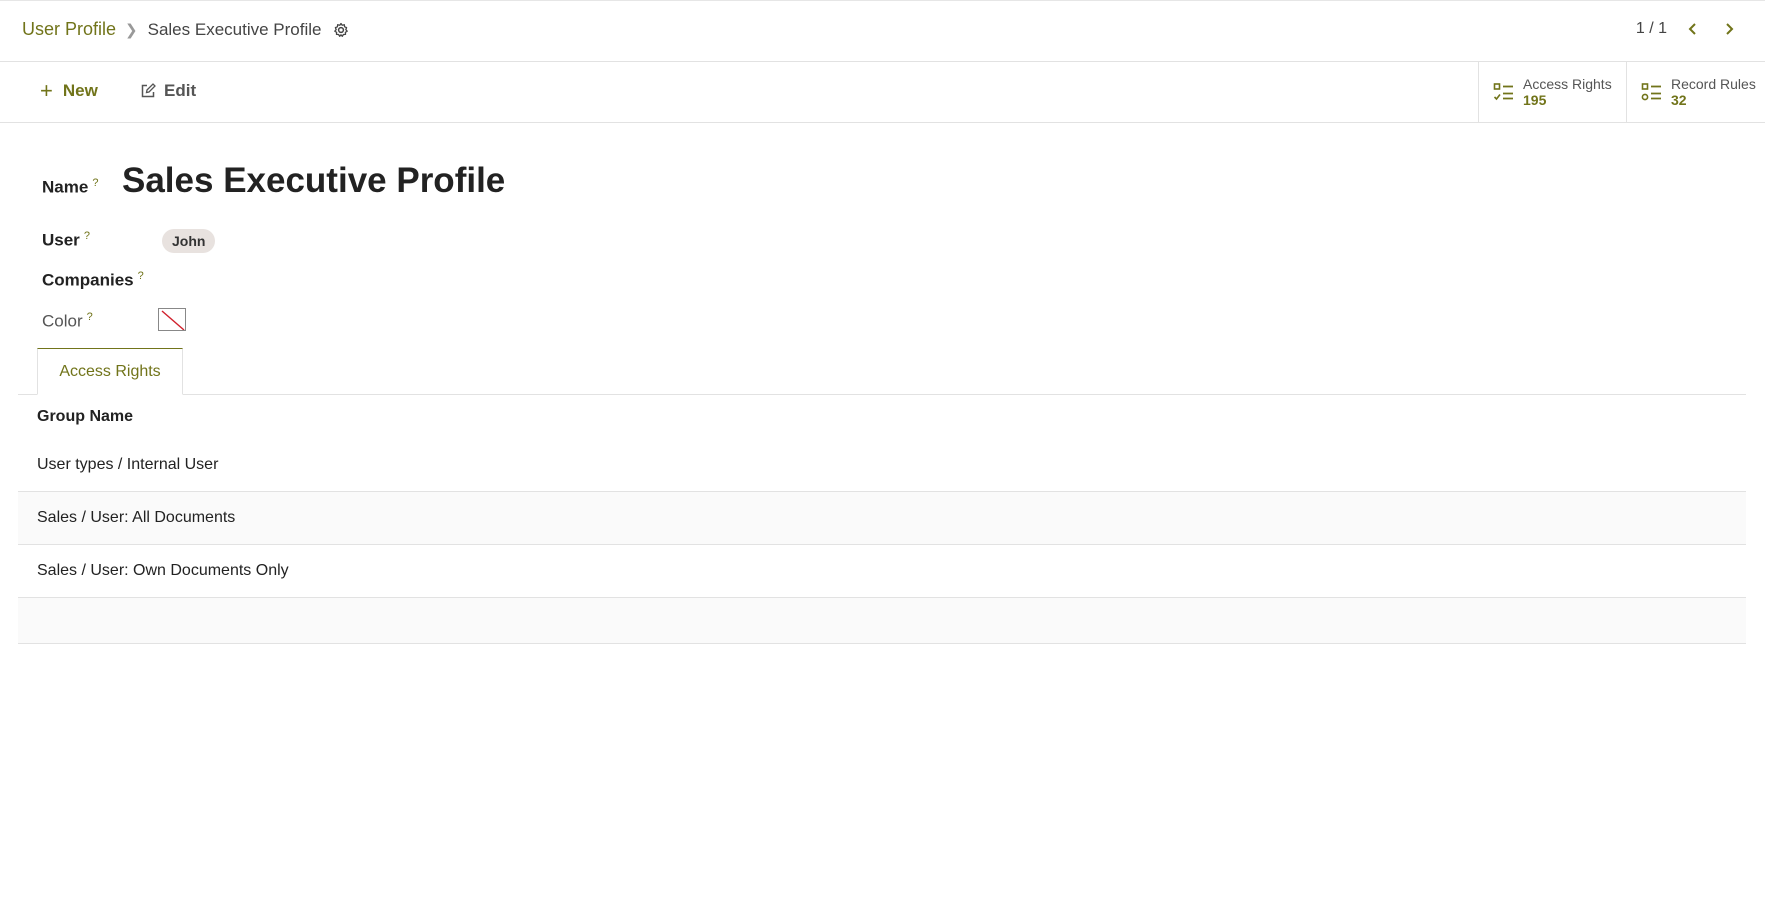 This screenshot has height=898, width=1765. Describe the element at coordinates (234, 29) in the screenshot. I see `breadcrumb-current: Sales Executive Profile` at that location.